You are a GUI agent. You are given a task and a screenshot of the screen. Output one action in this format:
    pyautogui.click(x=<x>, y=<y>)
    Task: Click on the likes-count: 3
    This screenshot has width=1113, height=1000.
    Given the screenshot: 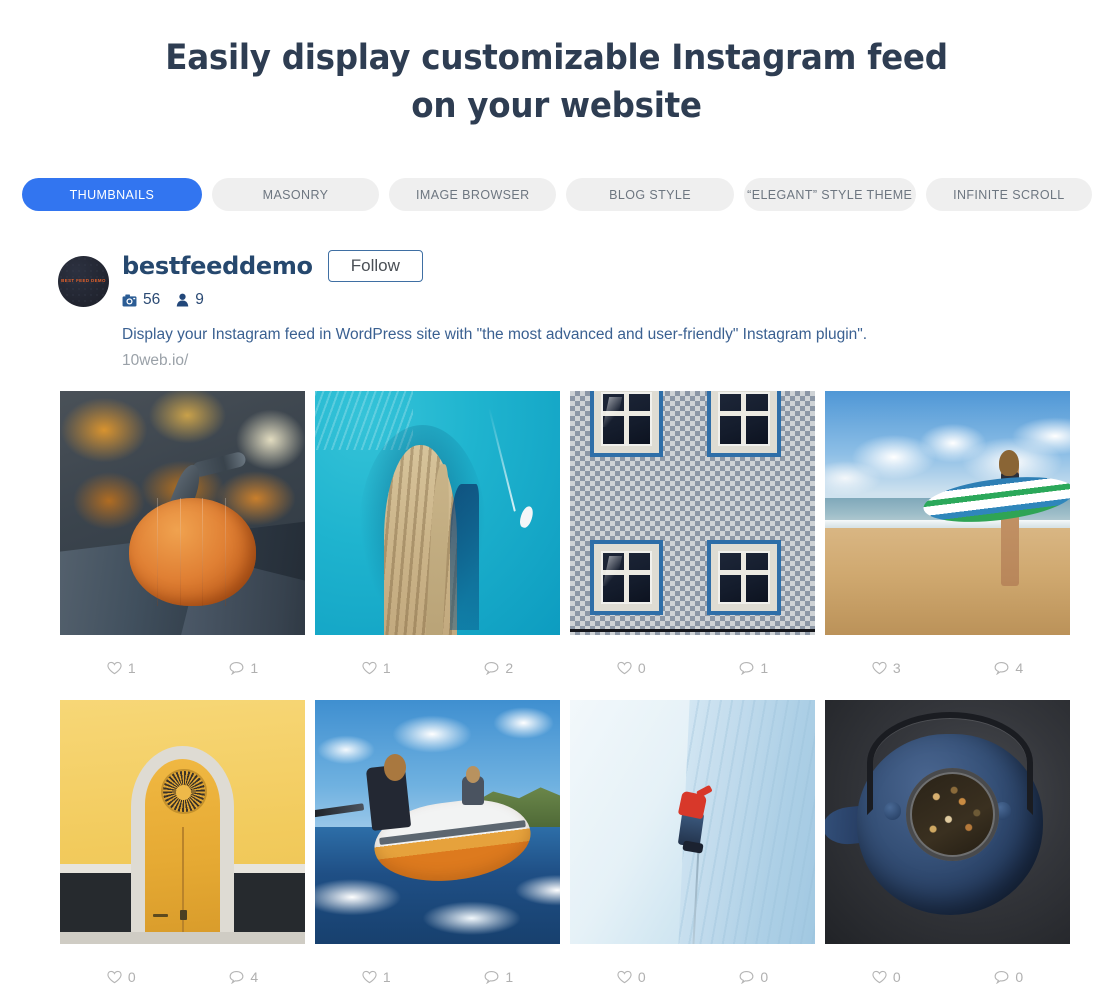 What is the action you would take?
    pyautogui.click(x=896, y=667)
    